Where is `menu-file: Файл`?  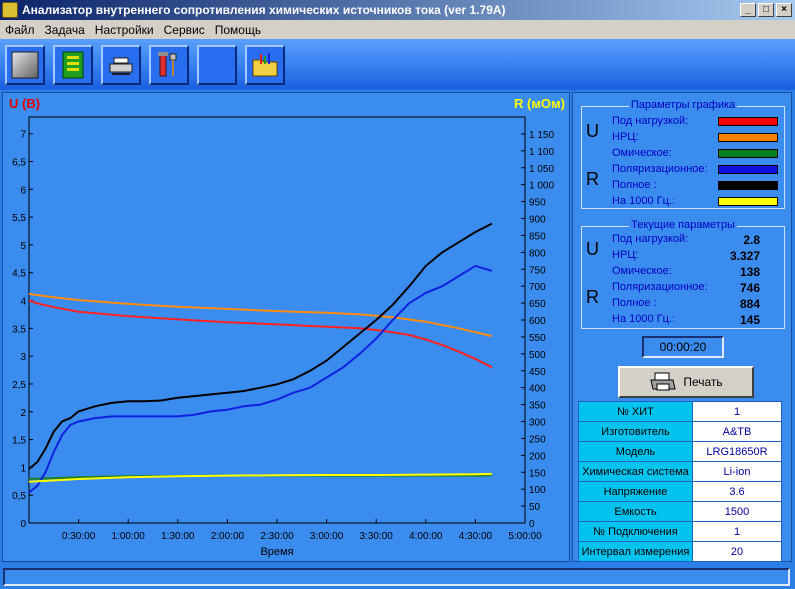 menu-file: Файл is located at coordinates (20, 30).